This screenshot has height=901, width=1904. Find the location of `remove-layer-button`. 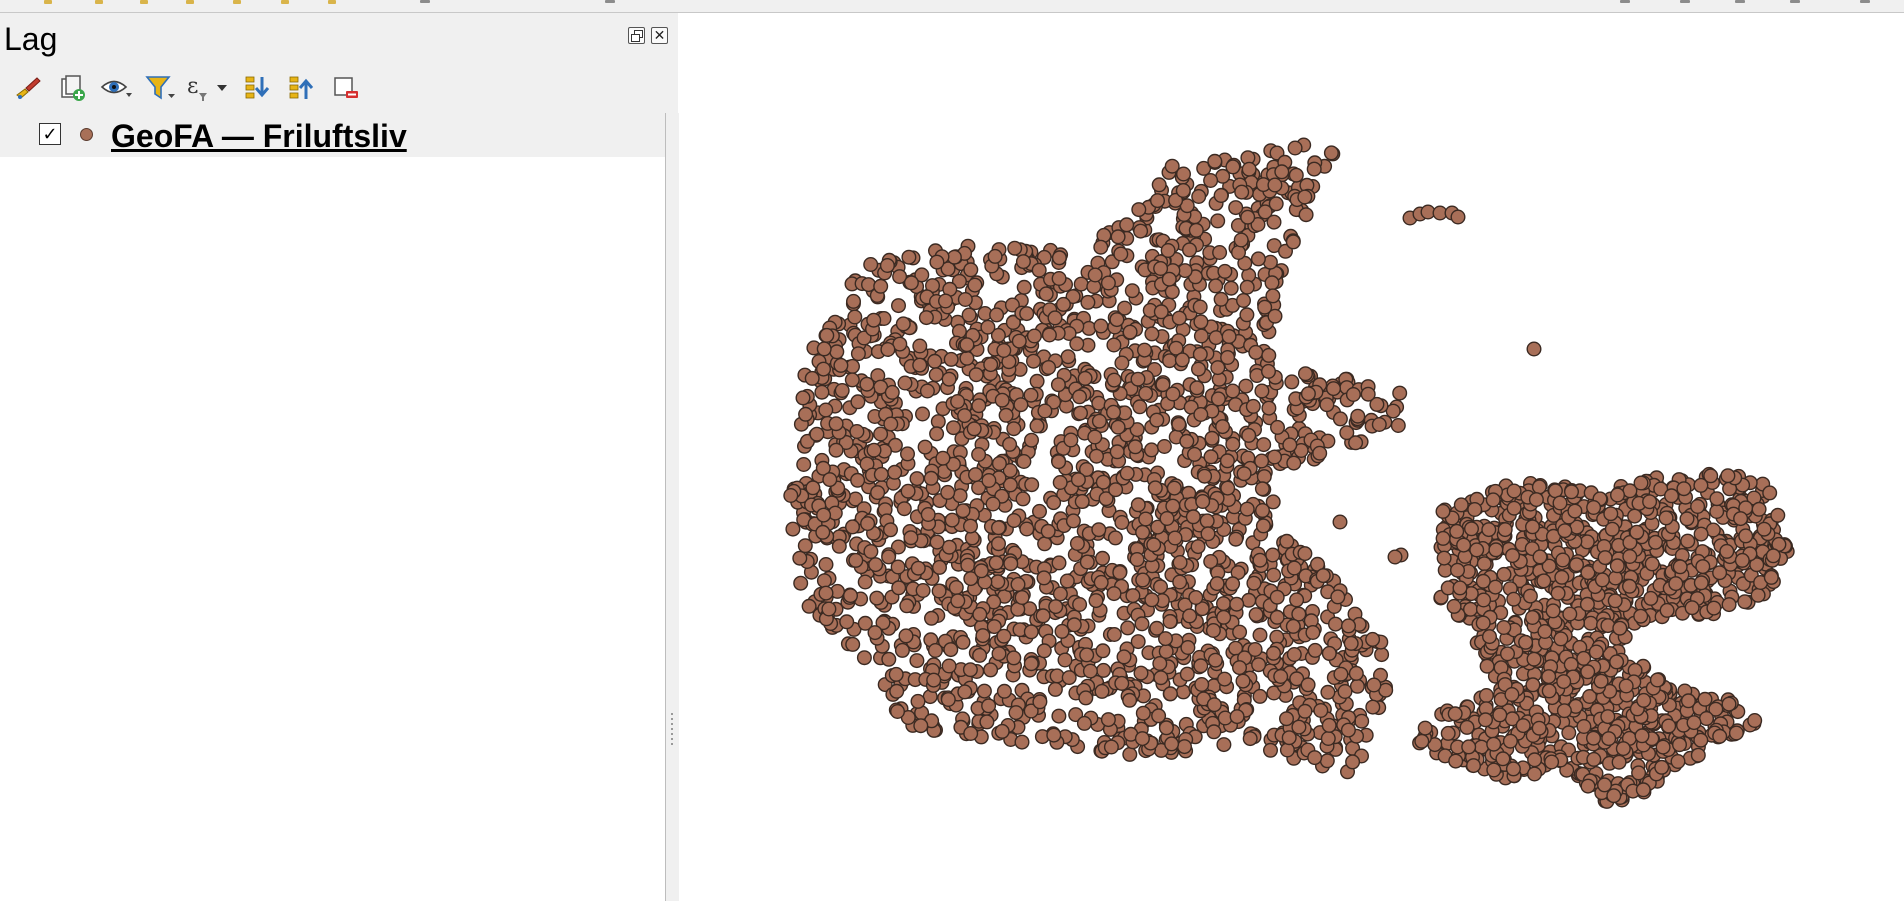

remove-layer-button is located at coordinates (346, 88).